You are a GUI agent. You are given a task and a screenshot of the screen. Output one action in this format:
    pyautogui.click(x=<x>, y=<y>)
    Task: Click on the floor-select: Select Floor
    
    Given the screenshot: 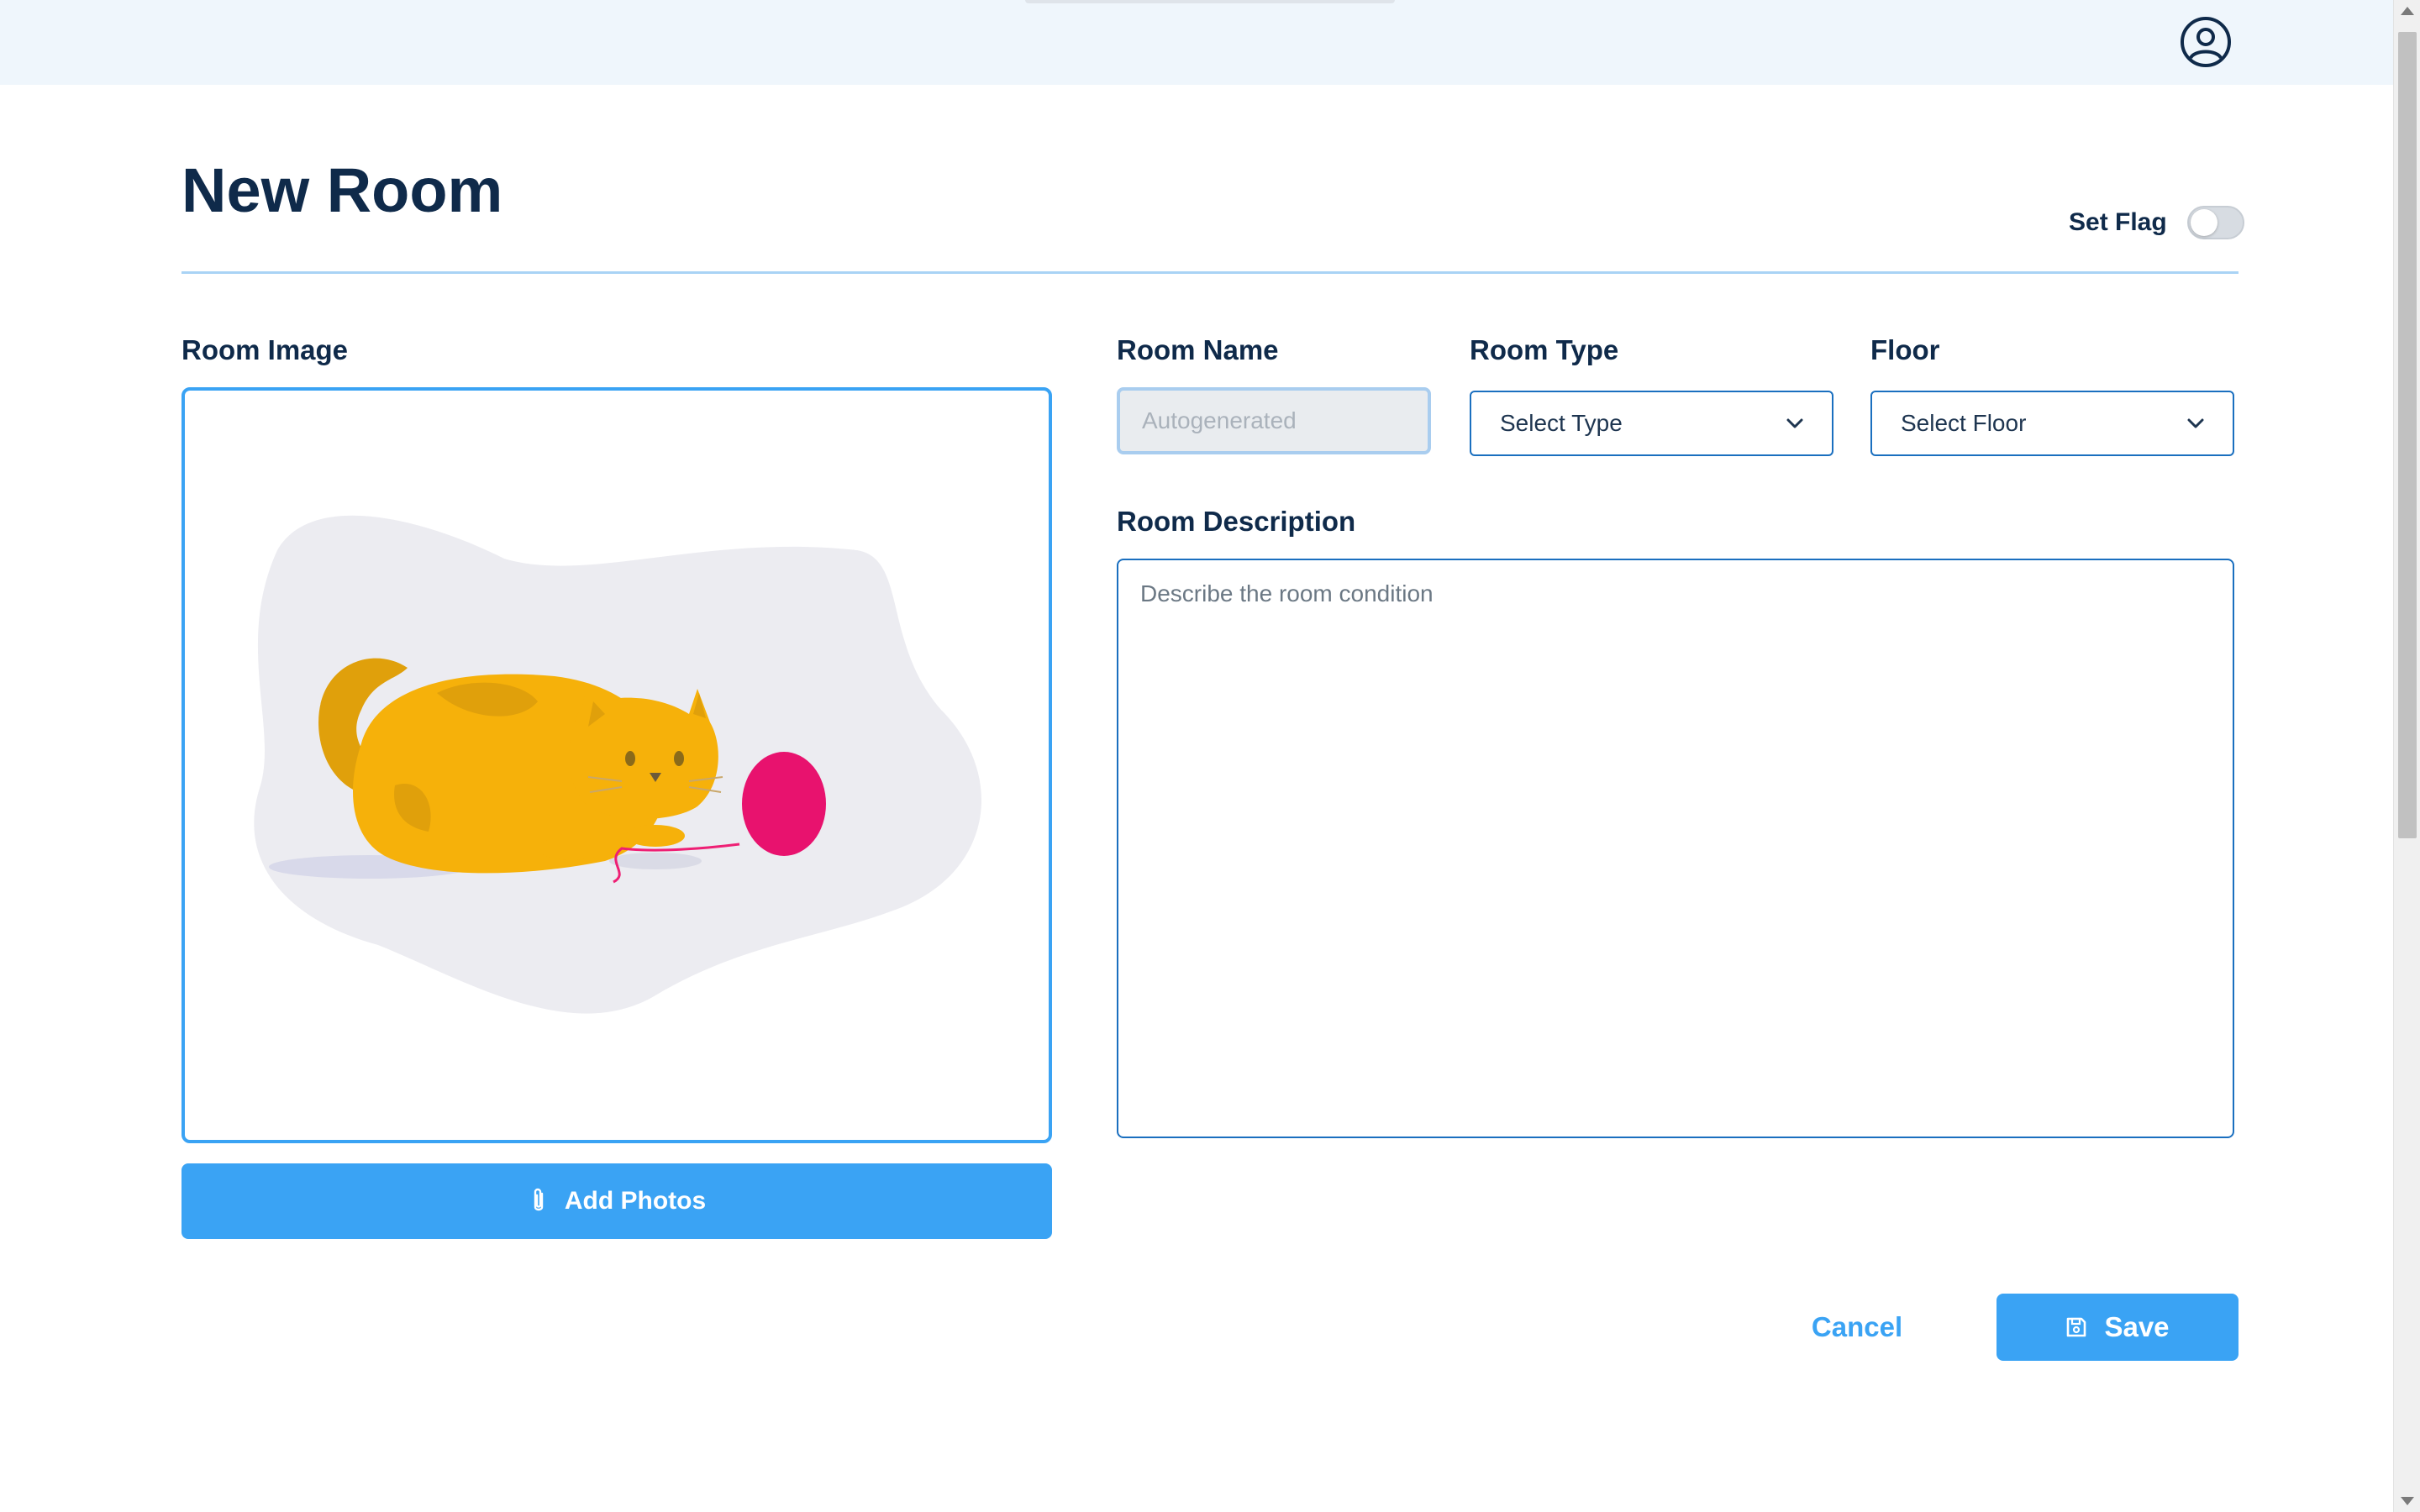 What is the action you would take?
    pyautogui.click(x=2052, y=423)
    